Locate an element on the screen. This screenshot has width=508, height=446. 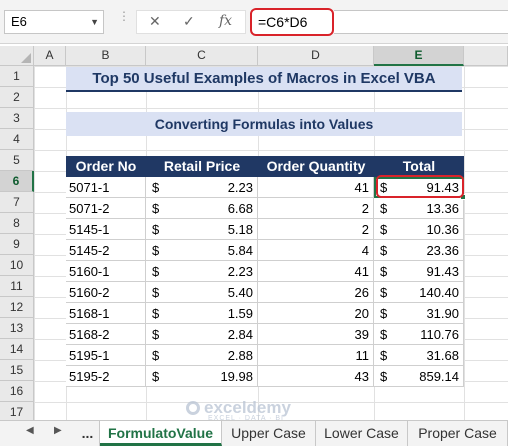
cell-total: $23.36 is located at coordinates (419, 250).